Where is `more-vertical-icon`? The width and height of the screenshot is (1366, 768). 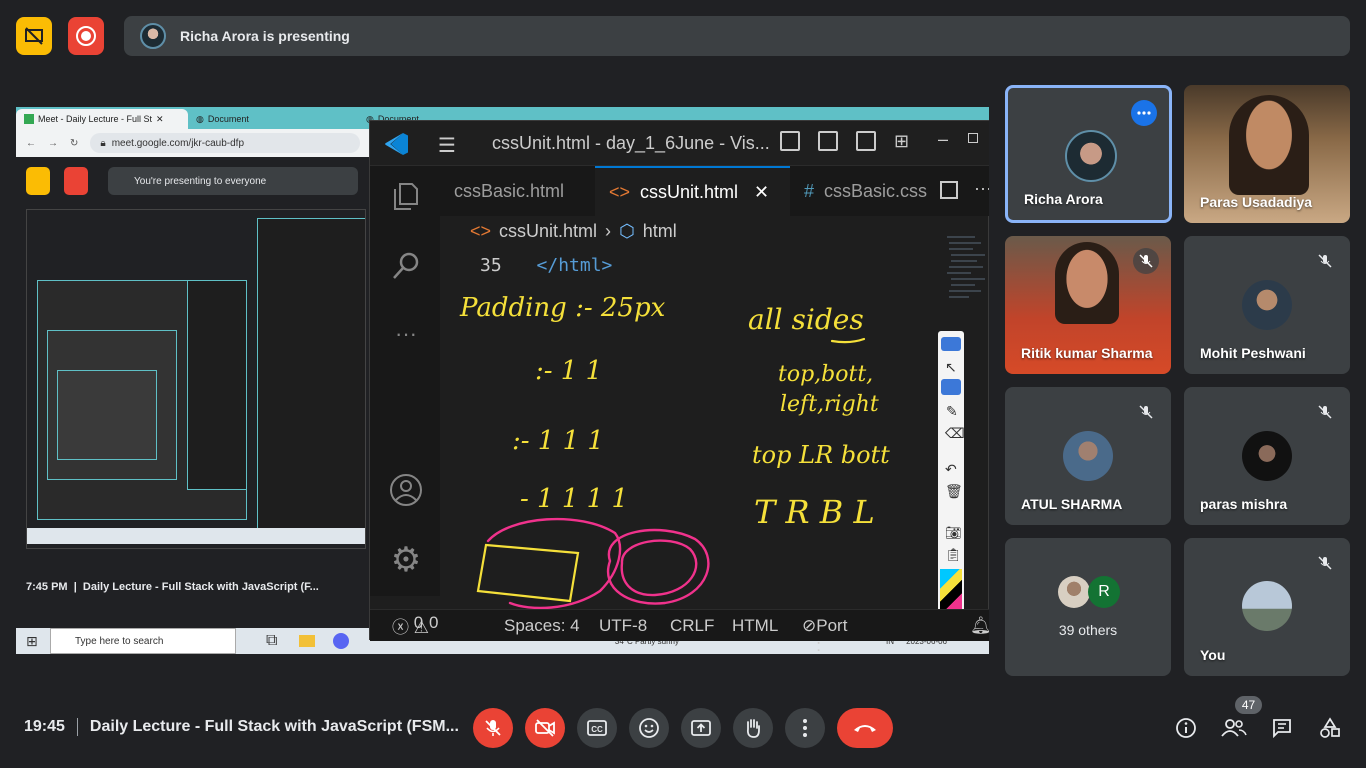
more-vertical-icon is located at coordinates (805, 728).